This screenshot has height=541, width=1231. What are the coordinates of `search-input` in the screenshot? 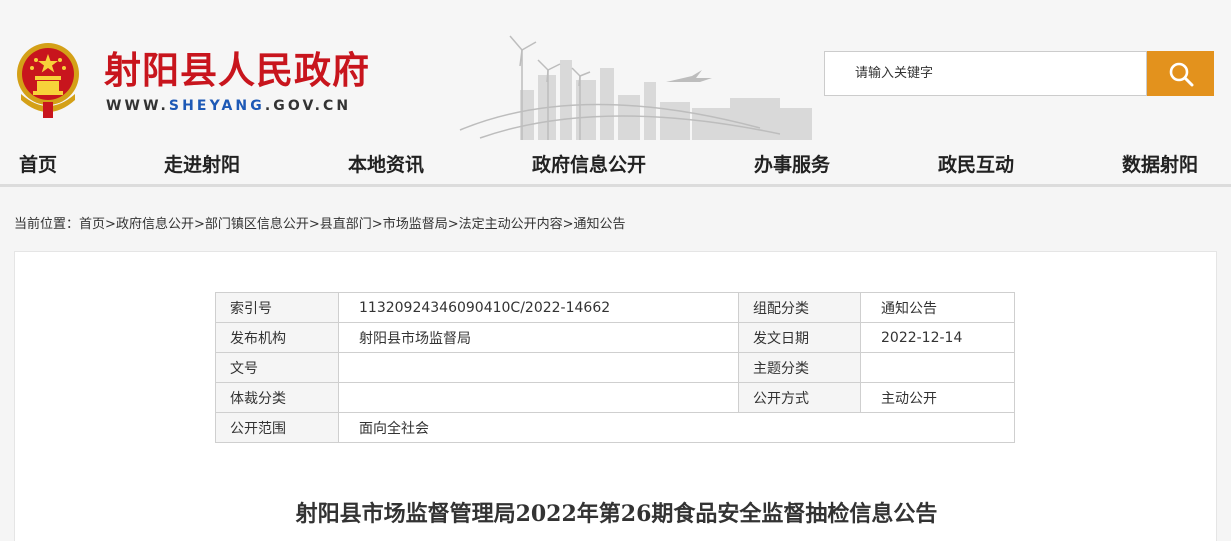 It's located at (985, 73).